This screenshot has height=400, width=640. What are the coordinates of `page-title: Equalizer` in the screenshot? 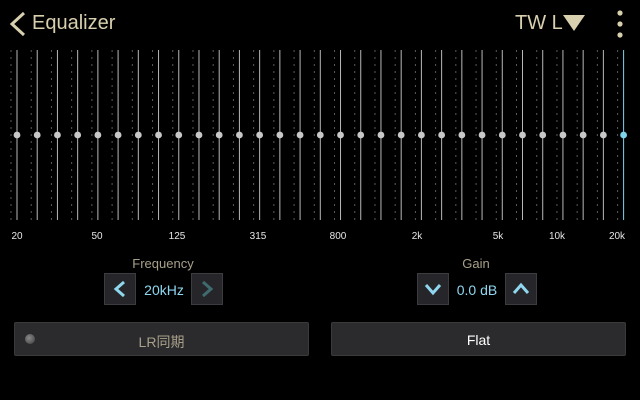 It's located at (74, 23).